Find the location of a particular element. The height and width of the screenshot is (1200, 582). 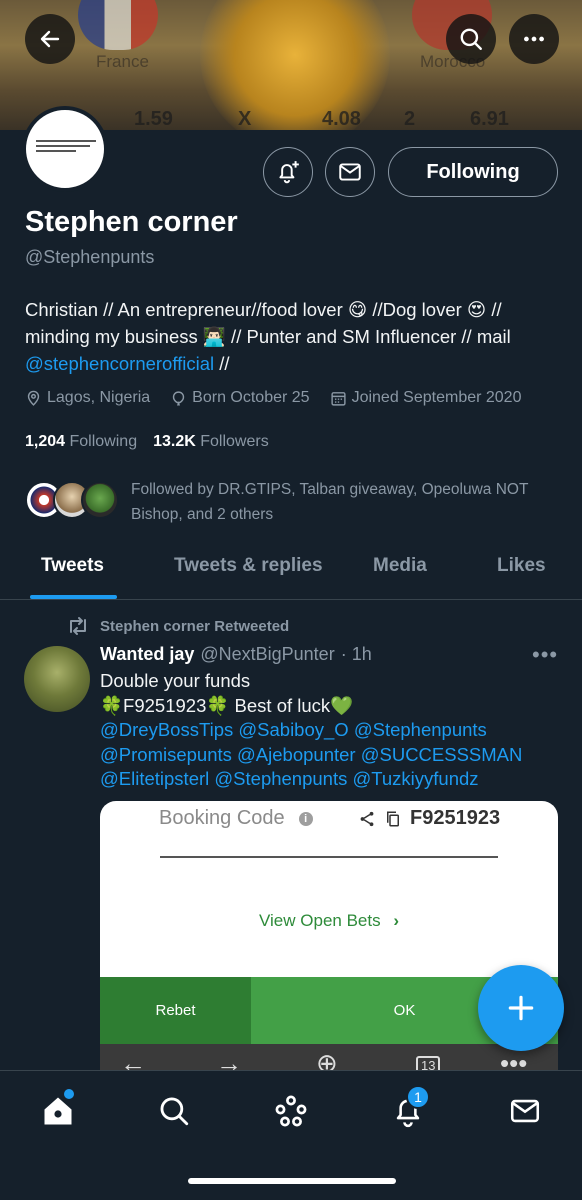

info-icon: i is located at coordinates (305, 818).